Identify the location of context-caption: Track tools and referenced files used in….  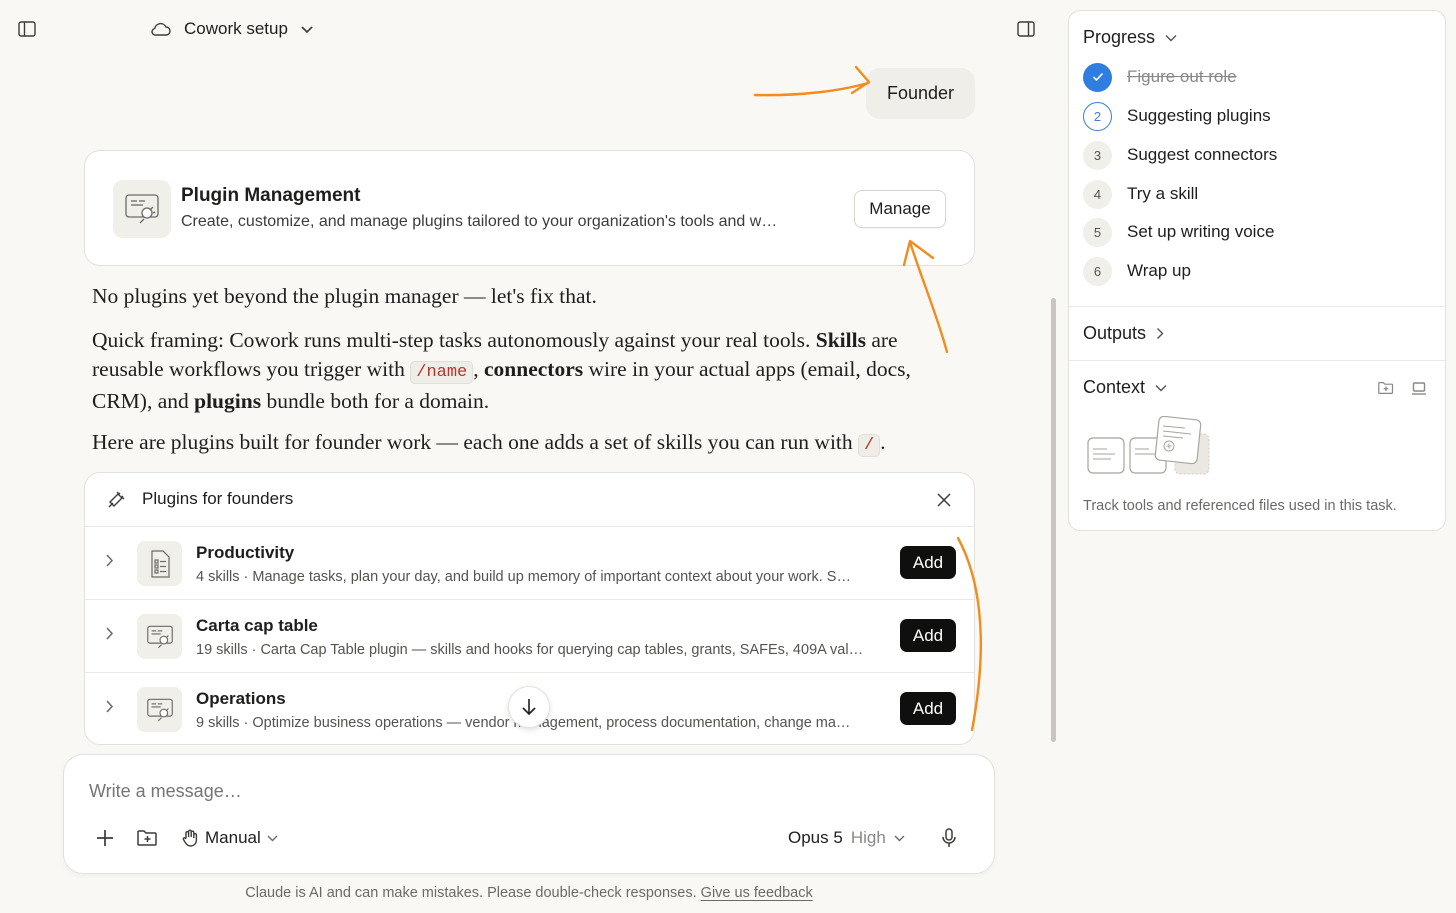
(1240, 506).